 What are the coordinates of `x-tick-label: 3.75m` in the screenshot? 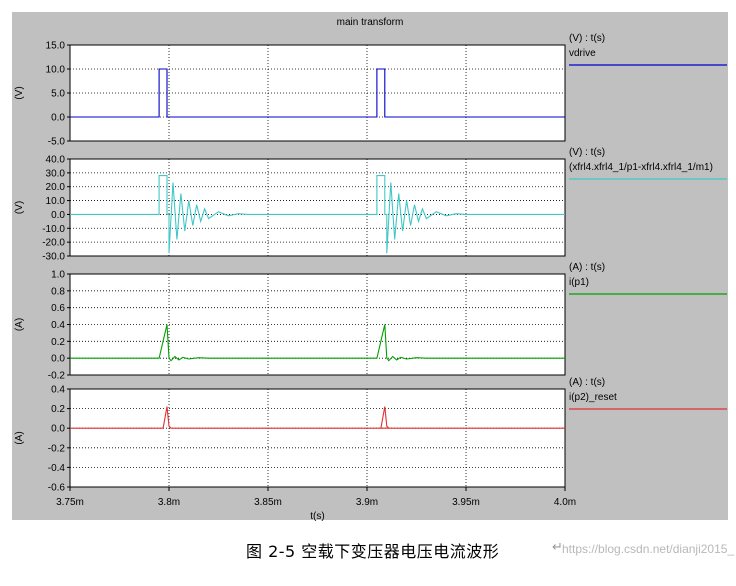 It's located at (70, 502).